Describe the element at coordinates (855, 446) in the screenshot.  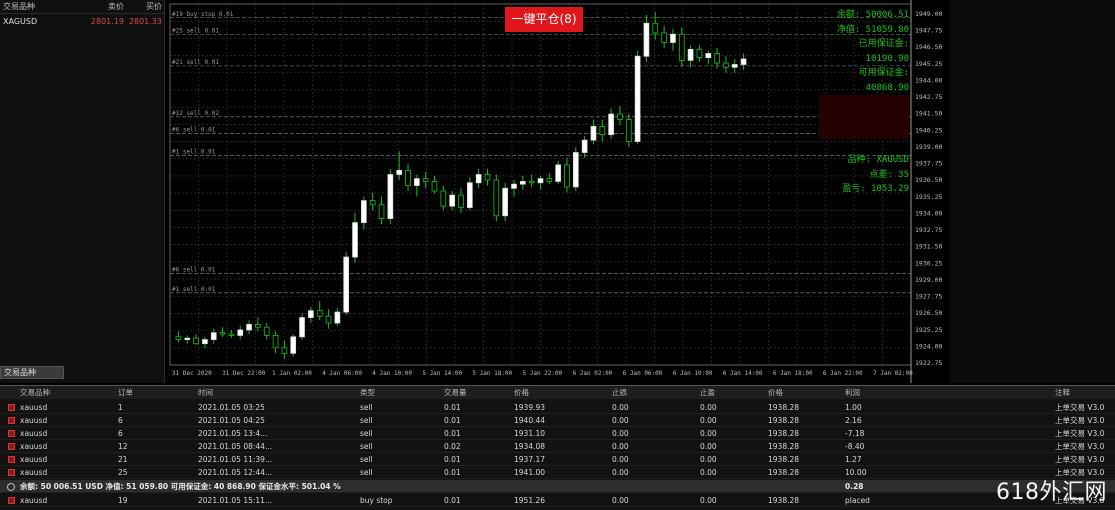
I see `trade-cell-profit: -8.40` at that location.